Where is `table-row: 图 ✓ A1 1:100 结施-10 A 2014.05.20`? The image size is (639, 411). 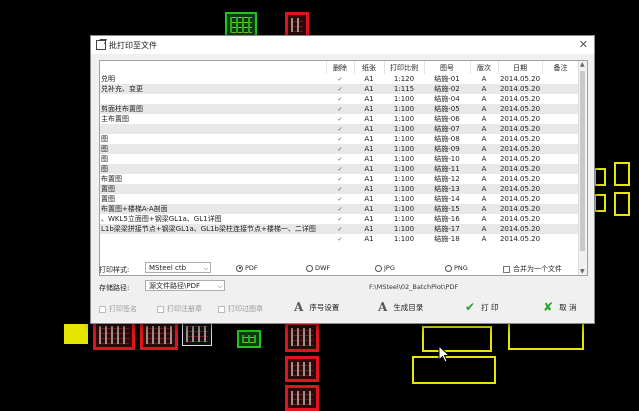 table-row: 图 ✓ A1 1:100 结施-10 A 2014.05.20 is located at coordinates (339, 159).